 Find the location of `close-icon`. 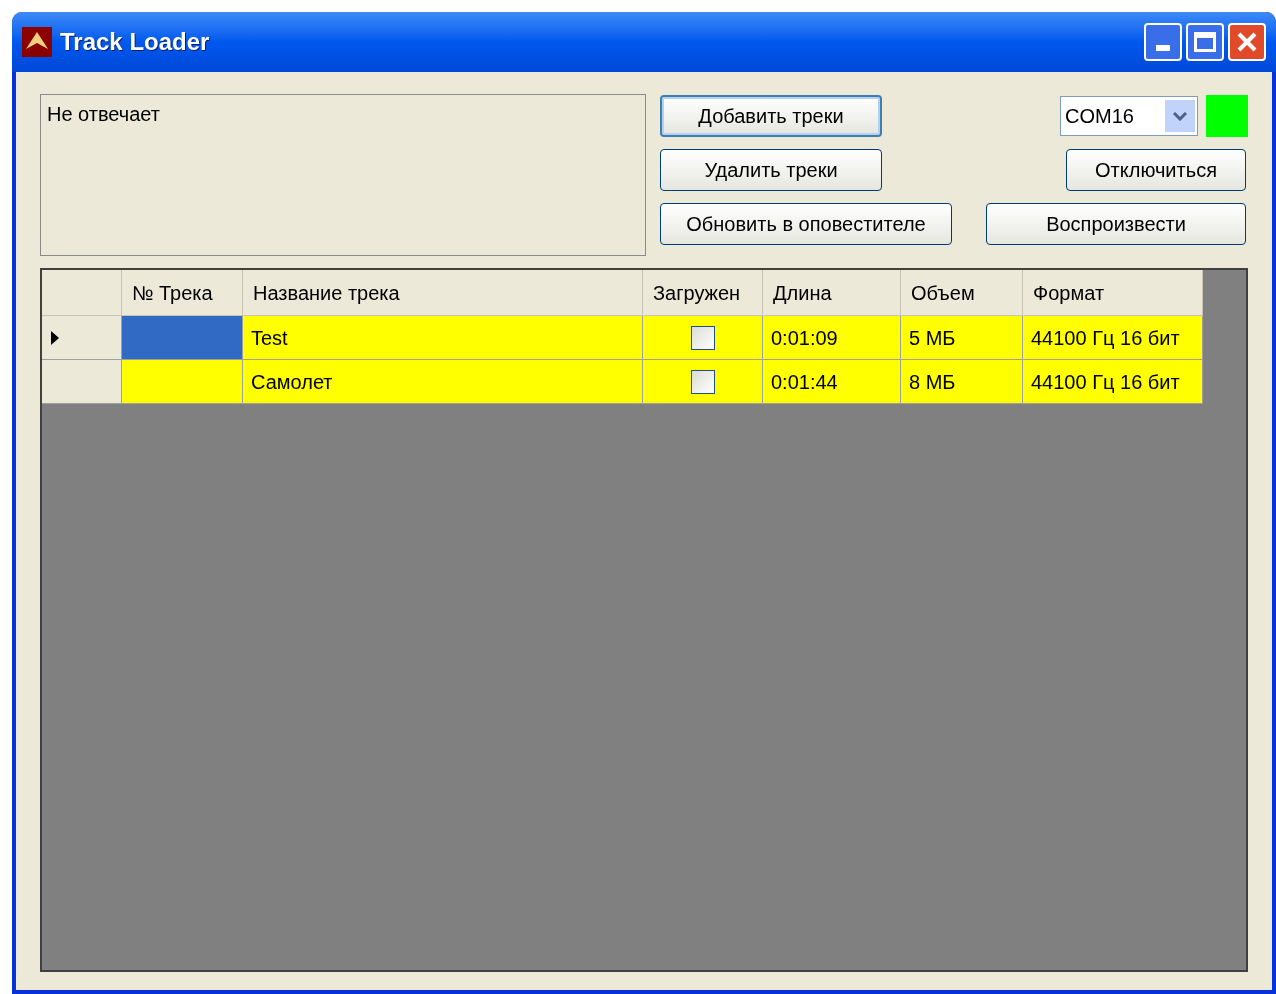

close-icon is located at coordinates (1247, 42).